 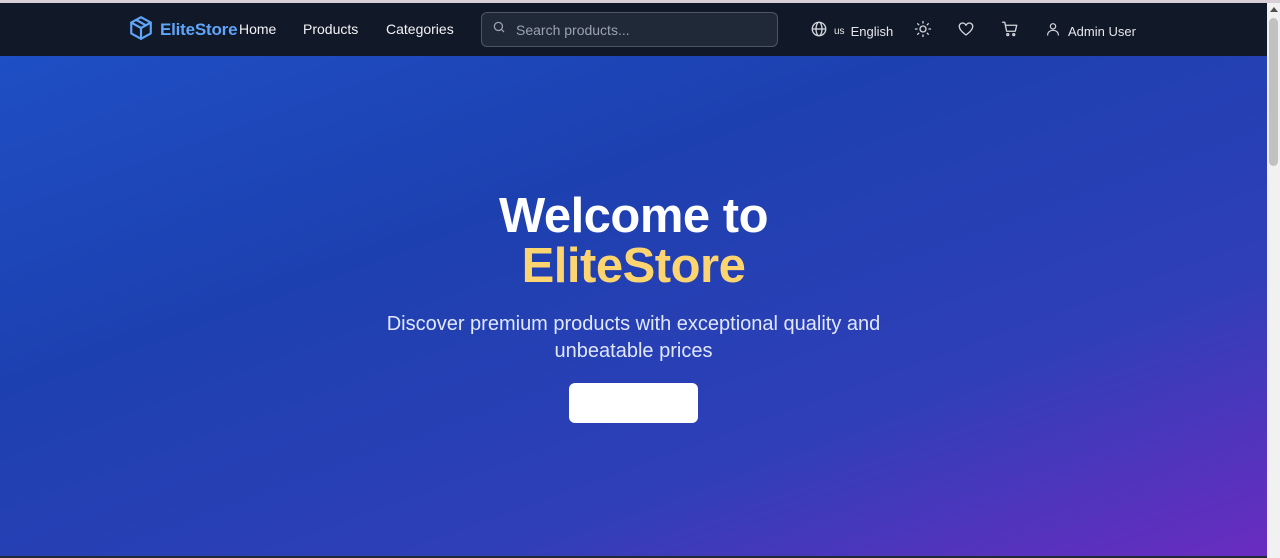 What do you see at coordinates (633, 403) in the screenshot?
I see `hero-cta-button` at bounding box center [633, 403].